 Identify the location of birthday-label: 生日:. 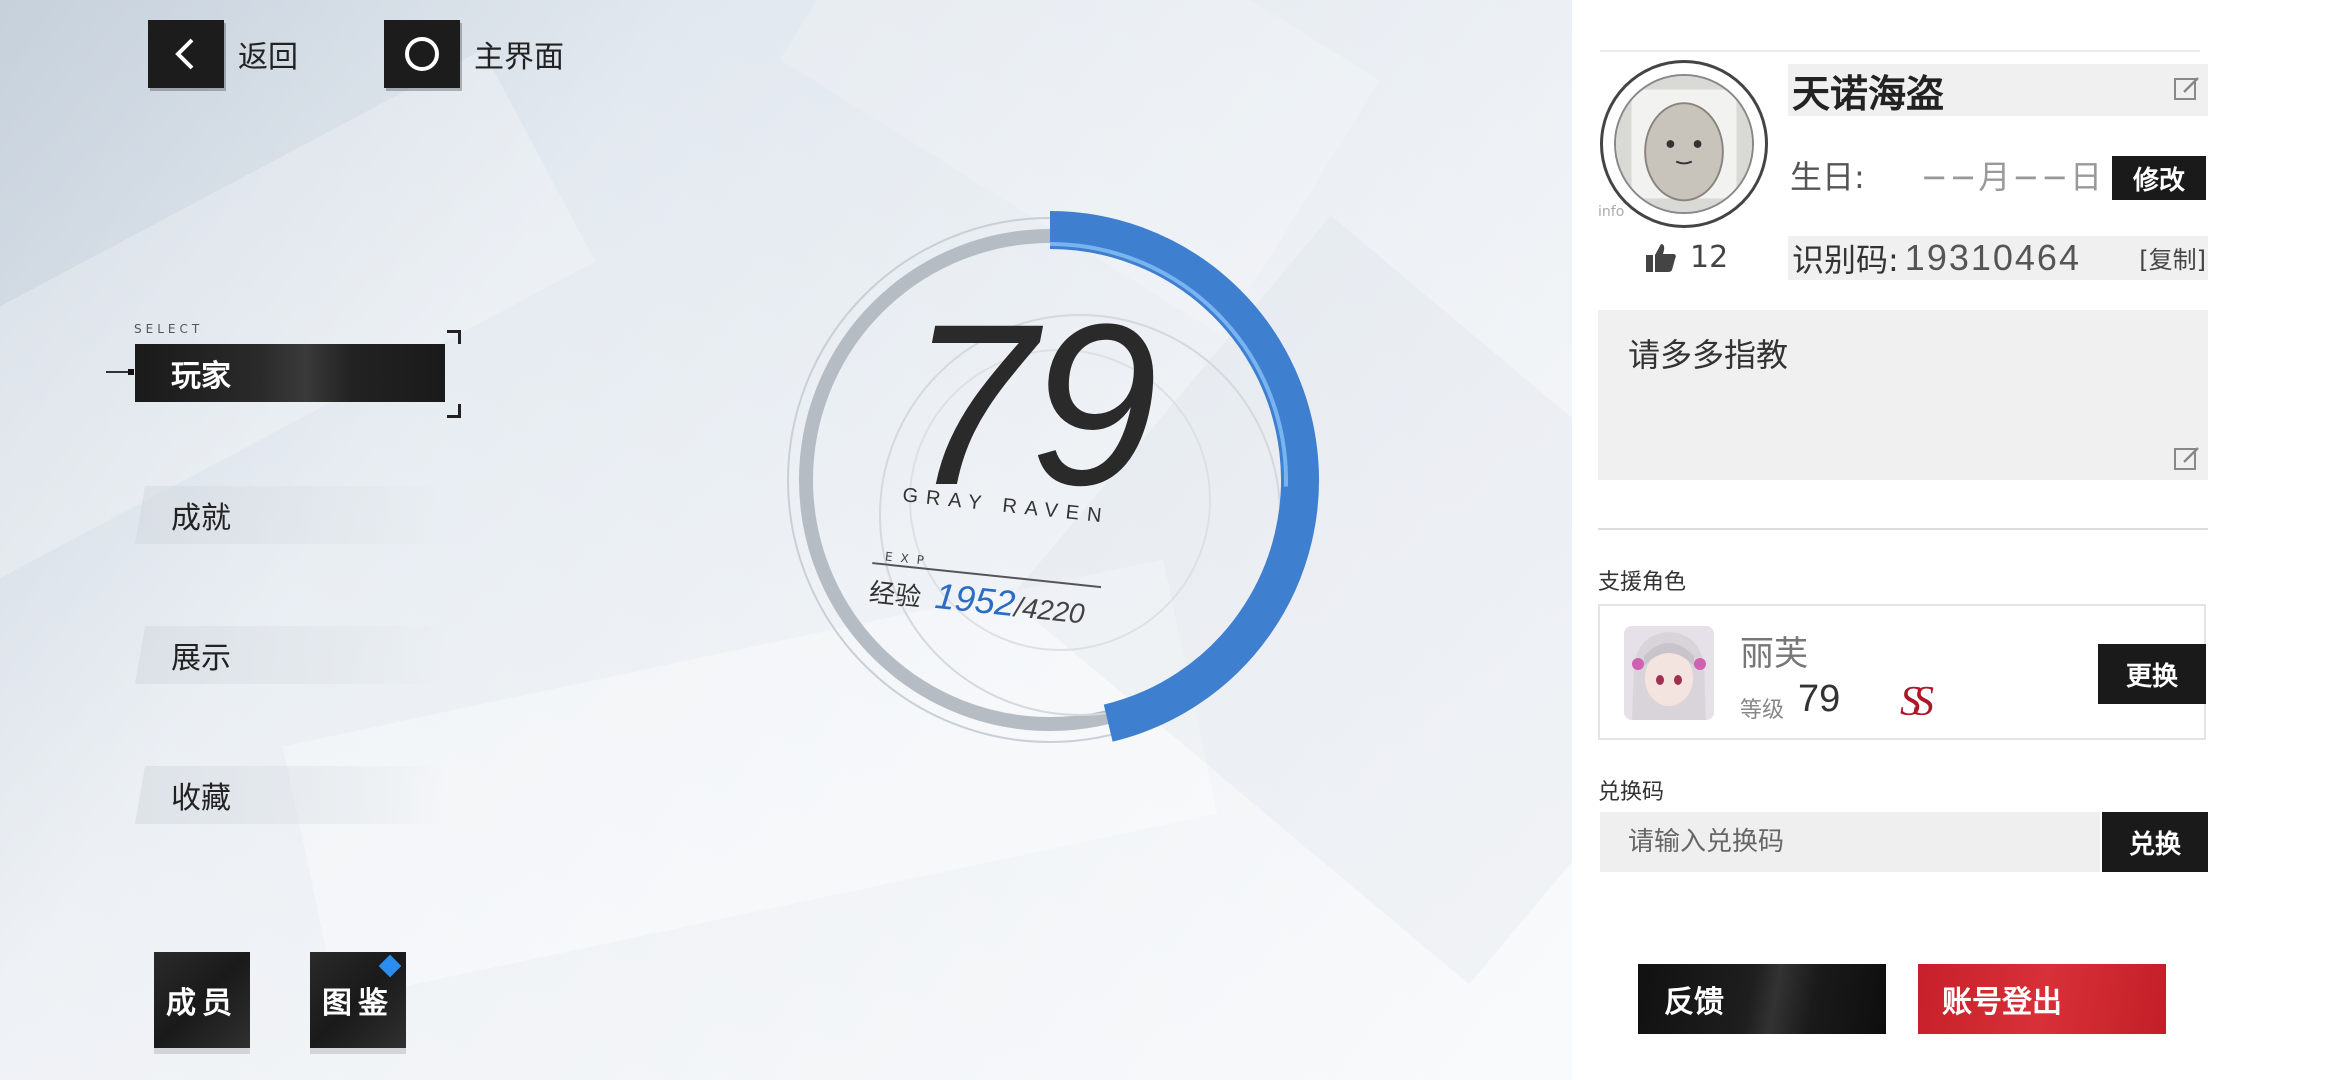
(1827, 177).